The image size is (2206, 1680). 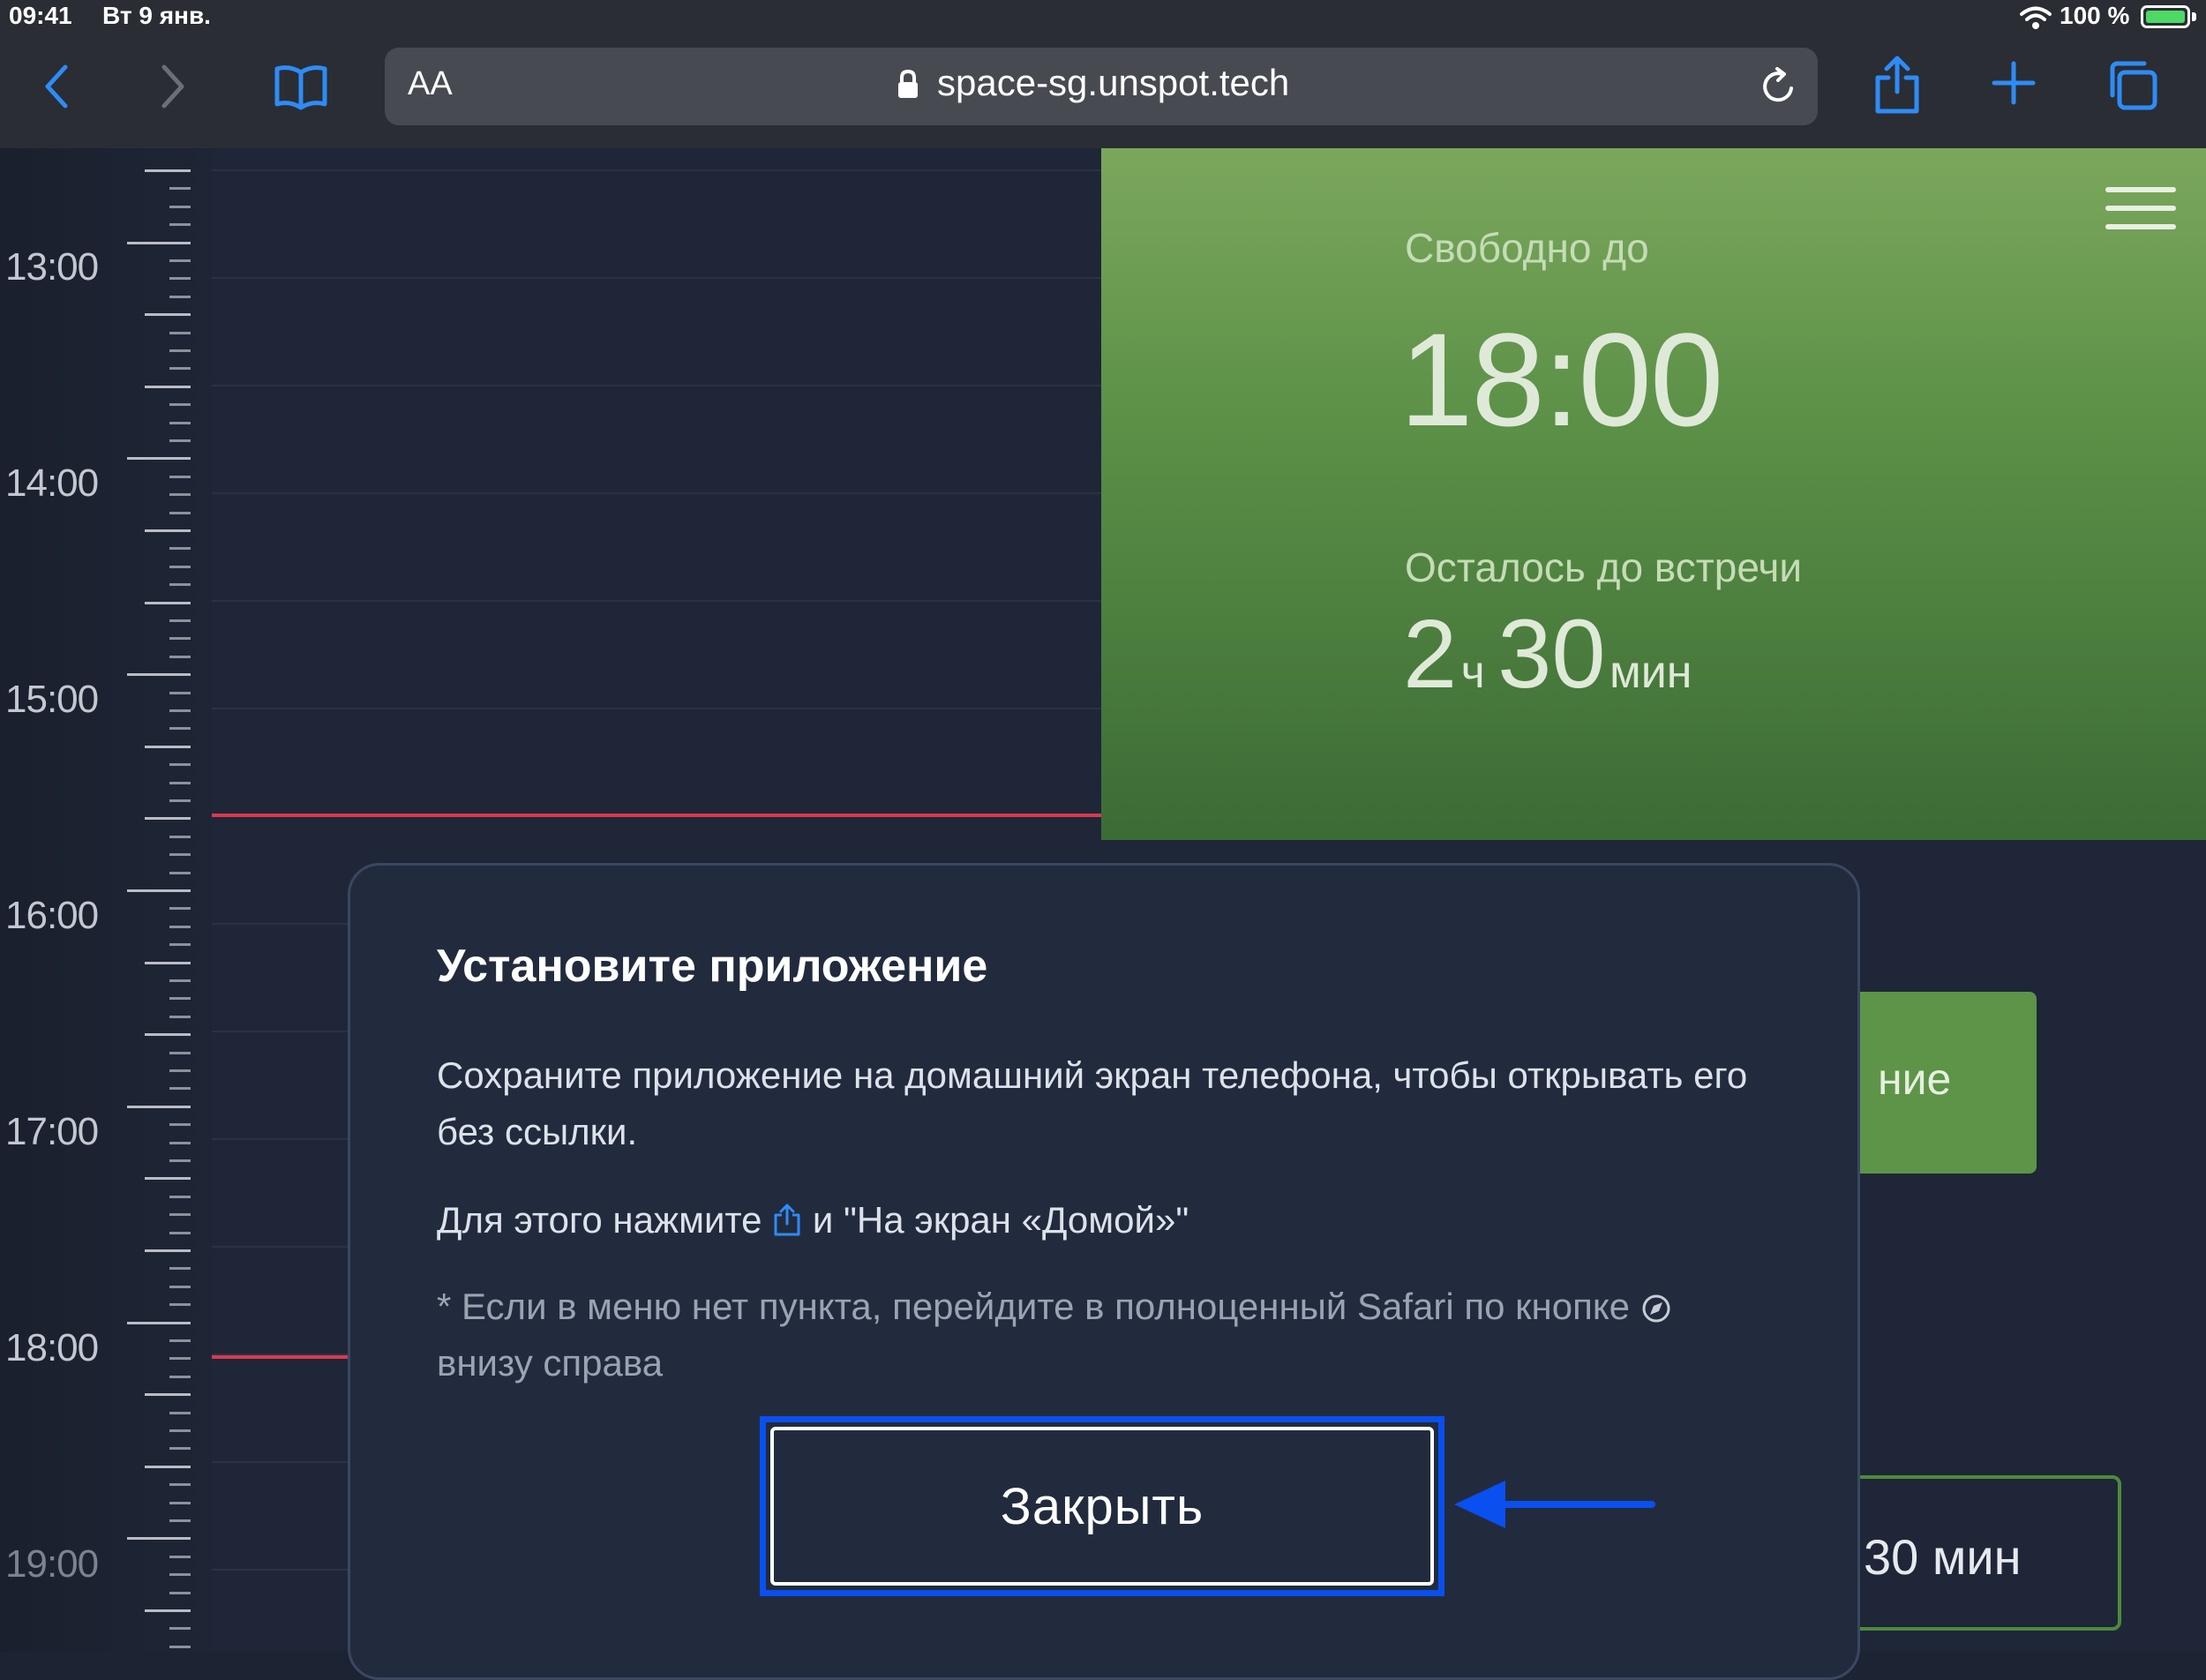 I want to click on remaining-hours: 2, so click(x=1430, y=654).